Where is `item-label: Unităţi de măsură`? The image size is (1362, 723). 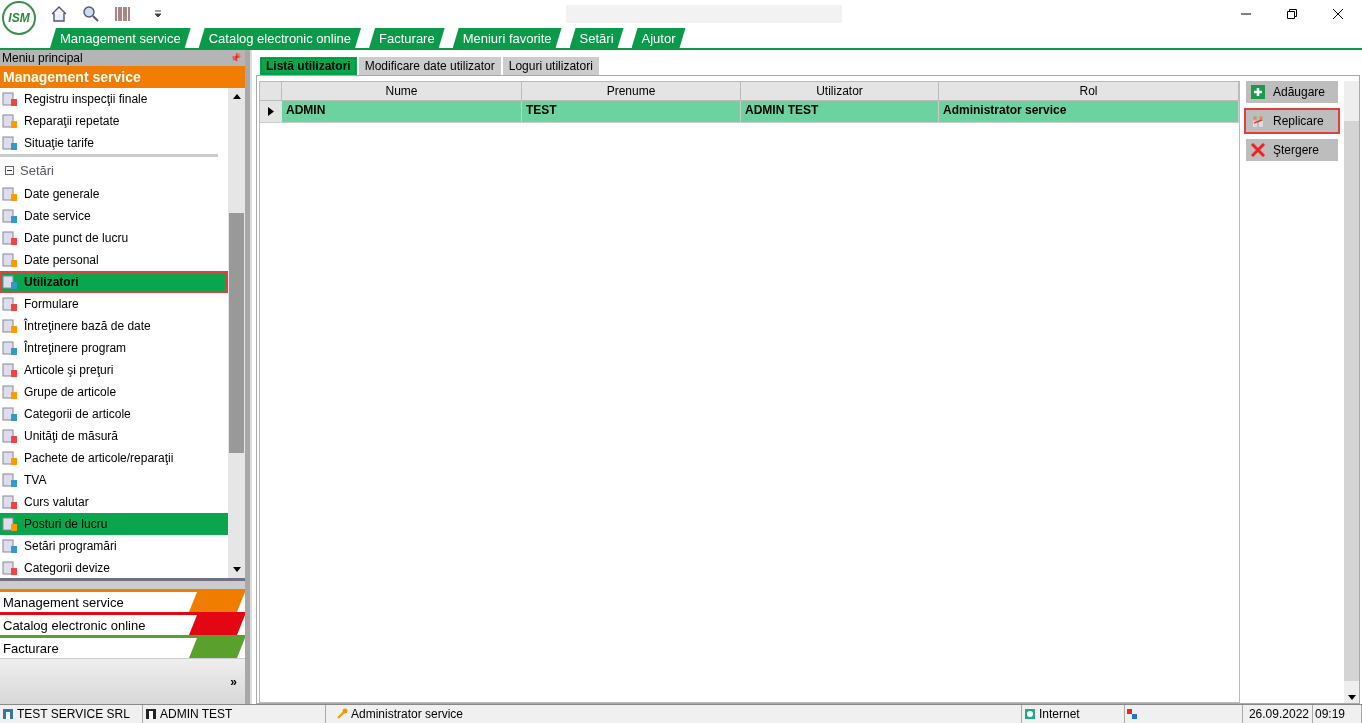
item-label: Unităţi de măsură is located at coordinates (71, 436).